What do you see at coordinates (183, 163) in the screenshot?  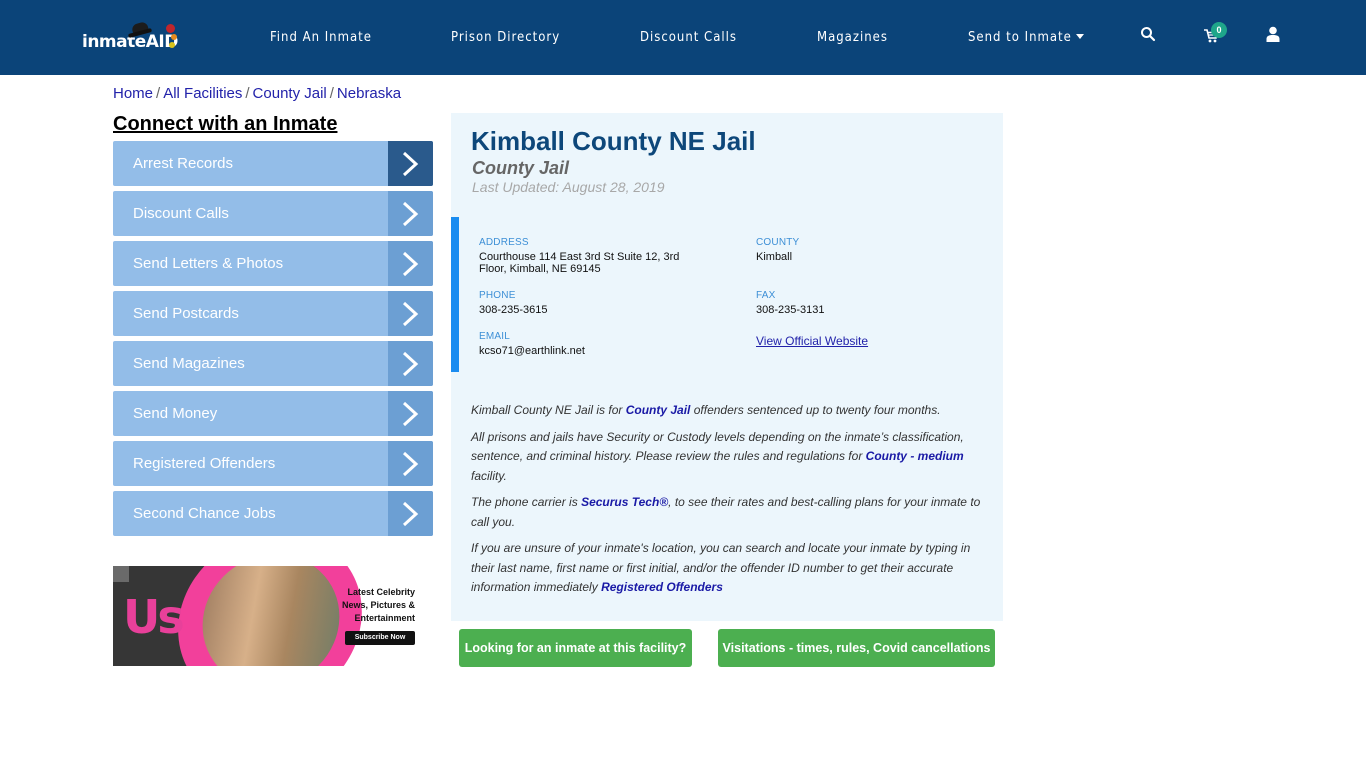 I see `sidebar-item-label: Arrest Records` at bounding box center [183, 163].